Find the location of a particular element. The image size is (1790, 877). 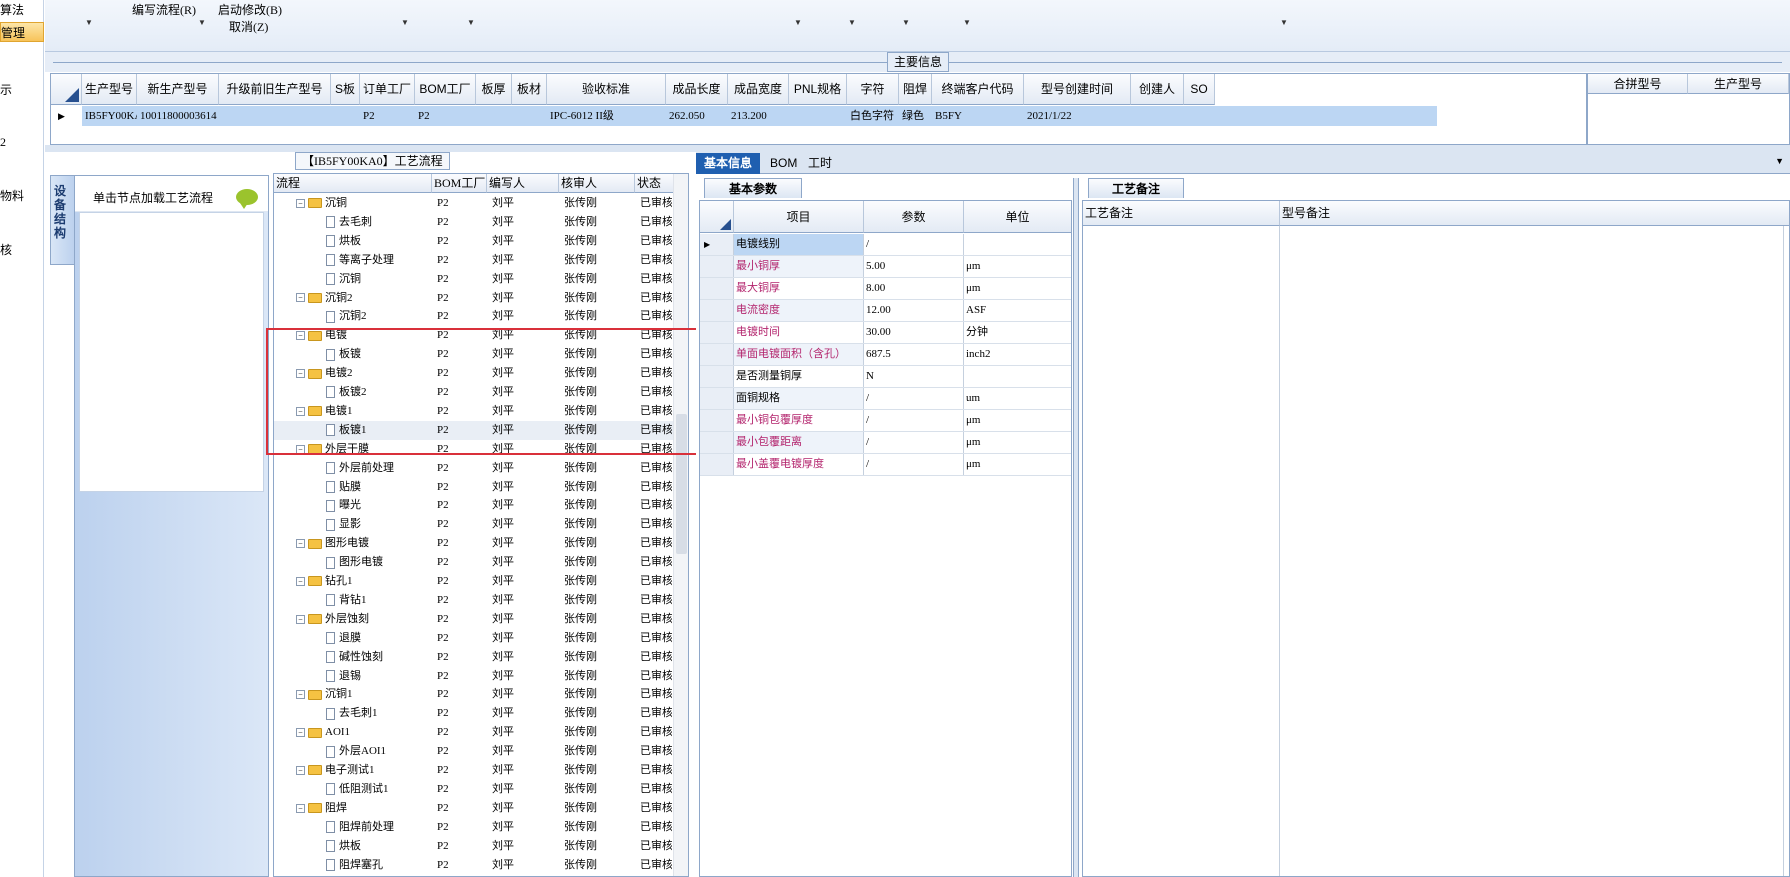

main-info-cell: B5FY is located at coordinates (978, 116).